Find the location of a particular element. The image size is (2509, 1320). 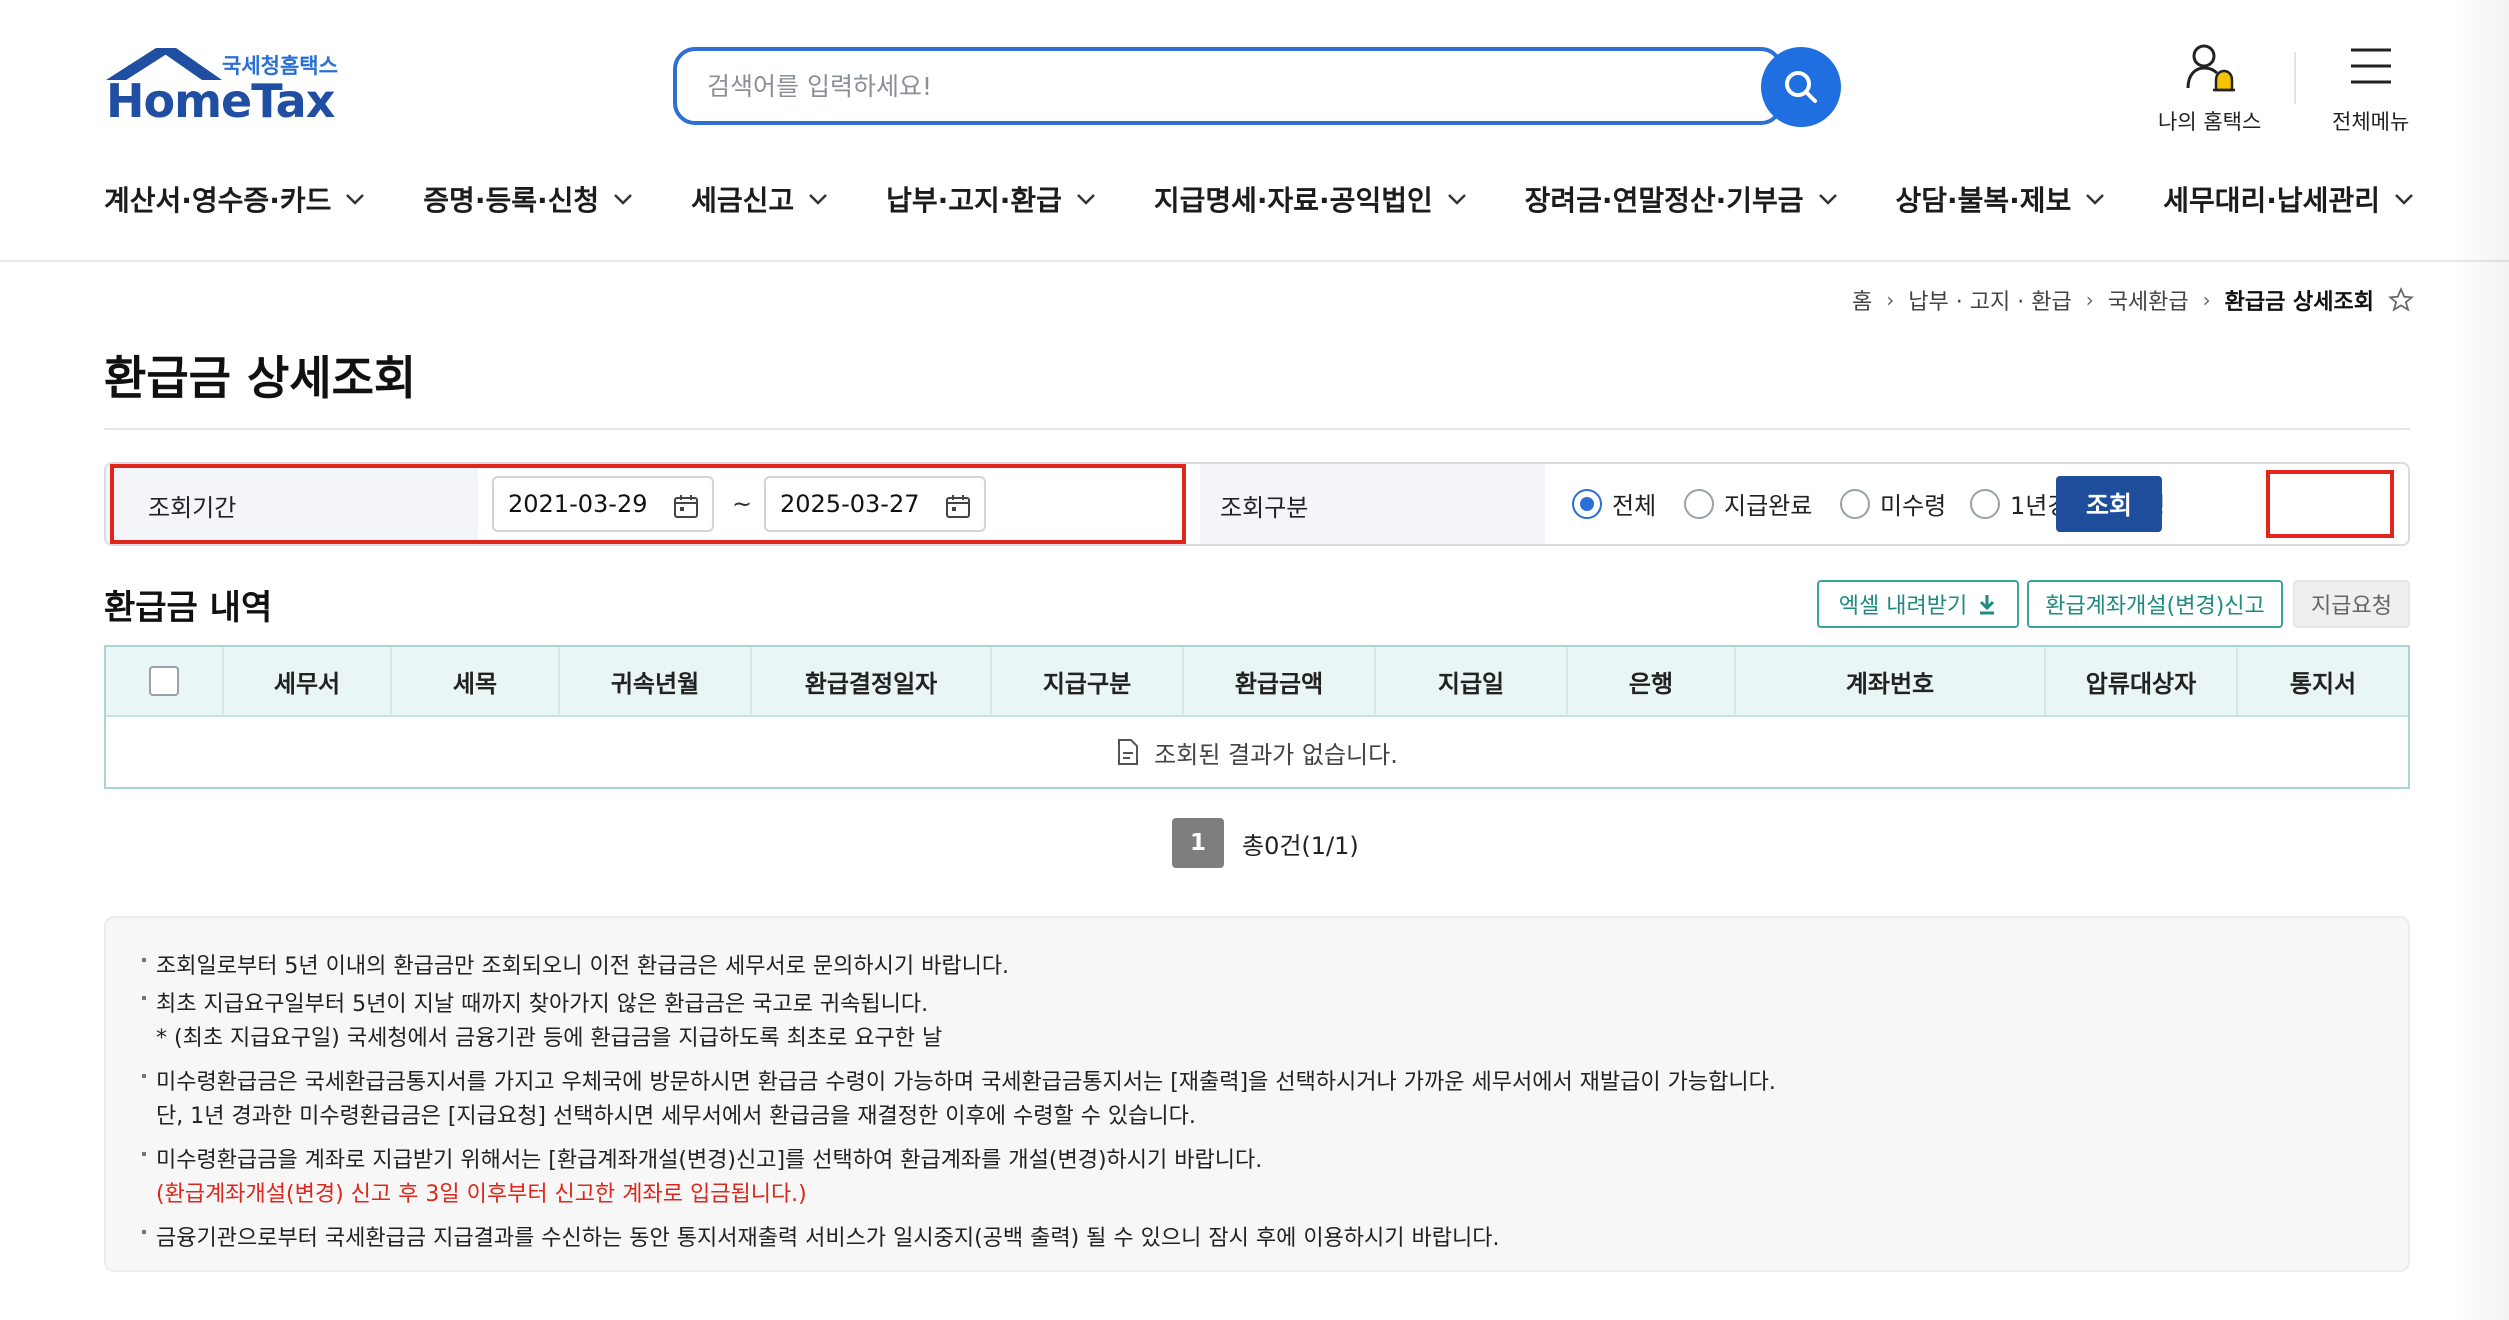

gnb-item-label: 장려금·연말정산·기부금 is located at coordinates (1664, 200).